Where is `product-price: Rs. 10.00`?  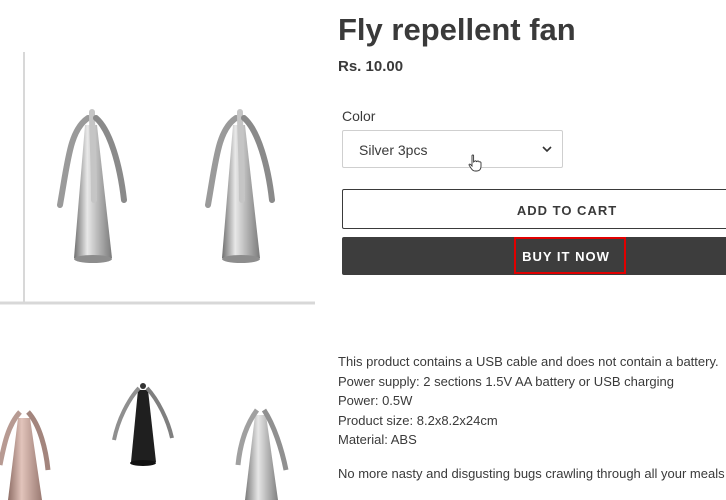
product-price: Rs. 10.00 is located at coordinates (371, 66).